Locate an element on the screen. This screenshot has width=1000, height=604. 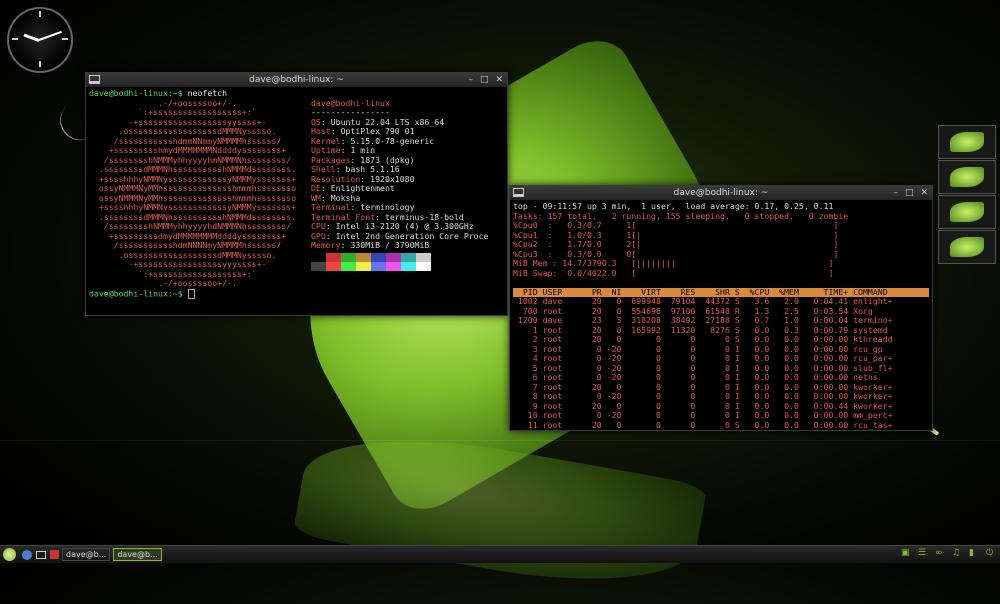
info-key: Uptime is located at coordinates (326, 150).